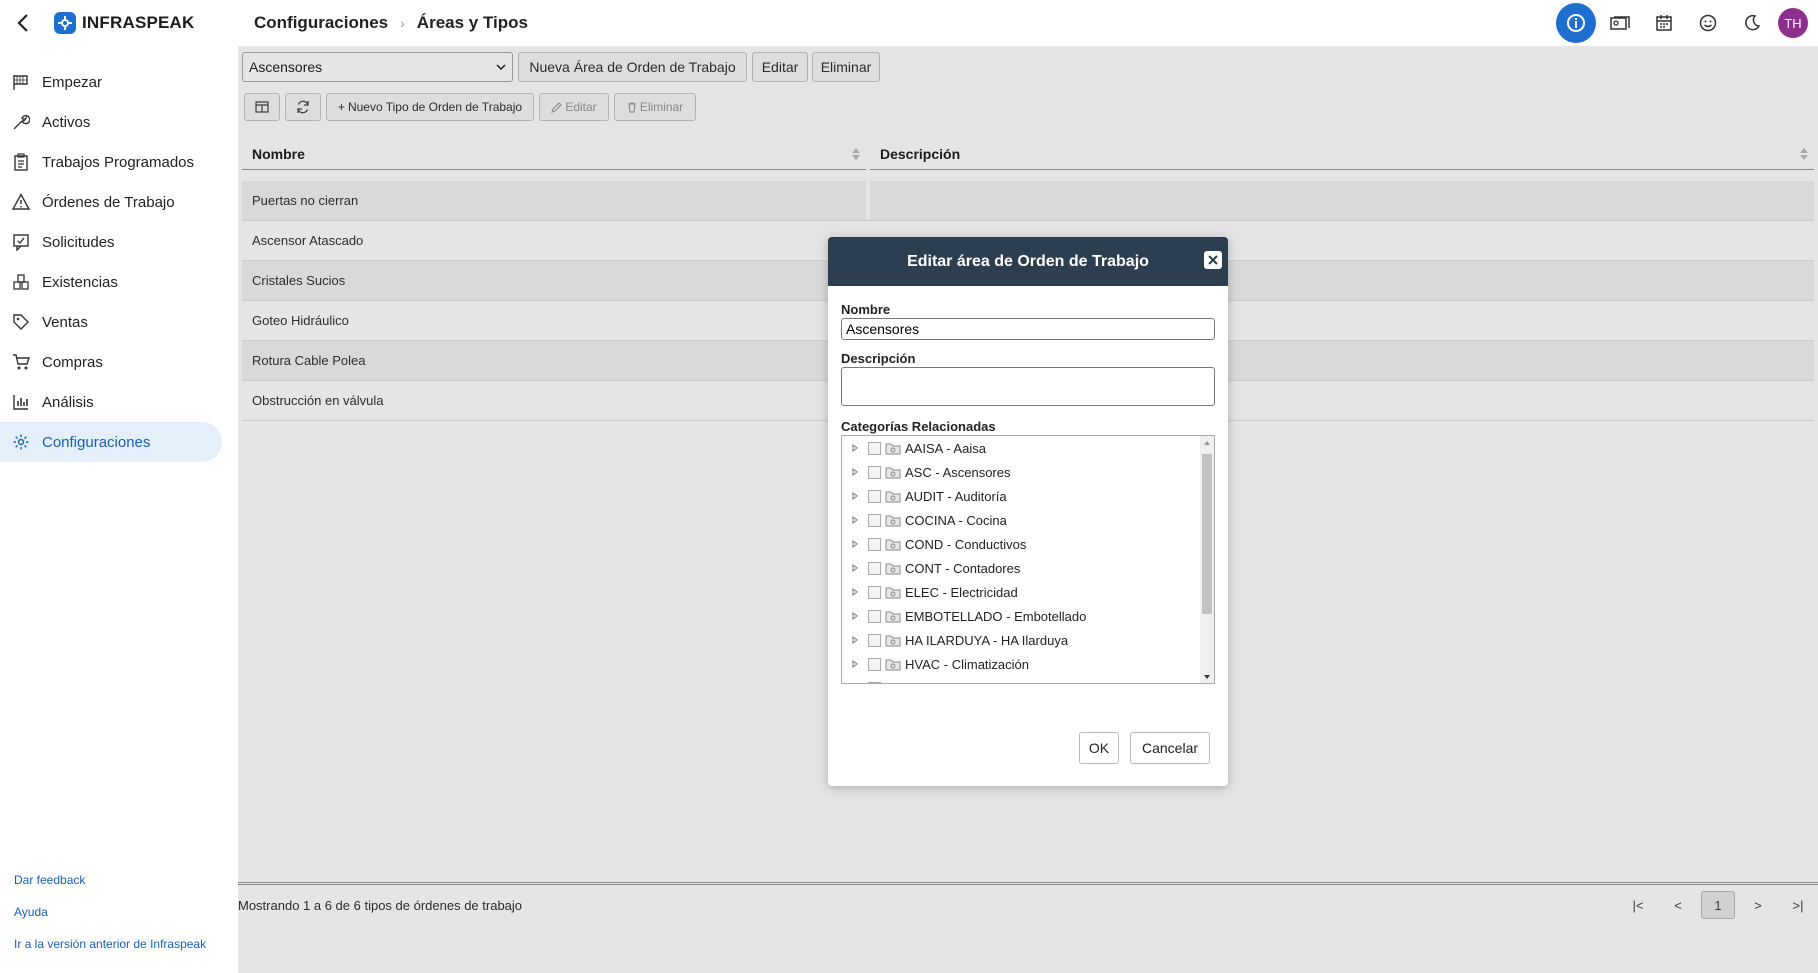 The image size is (1818, 973). Describe the element at coordinates (78, 242) in the screenshot. I see `sidebar-item-label: Solicitudes` at that location.